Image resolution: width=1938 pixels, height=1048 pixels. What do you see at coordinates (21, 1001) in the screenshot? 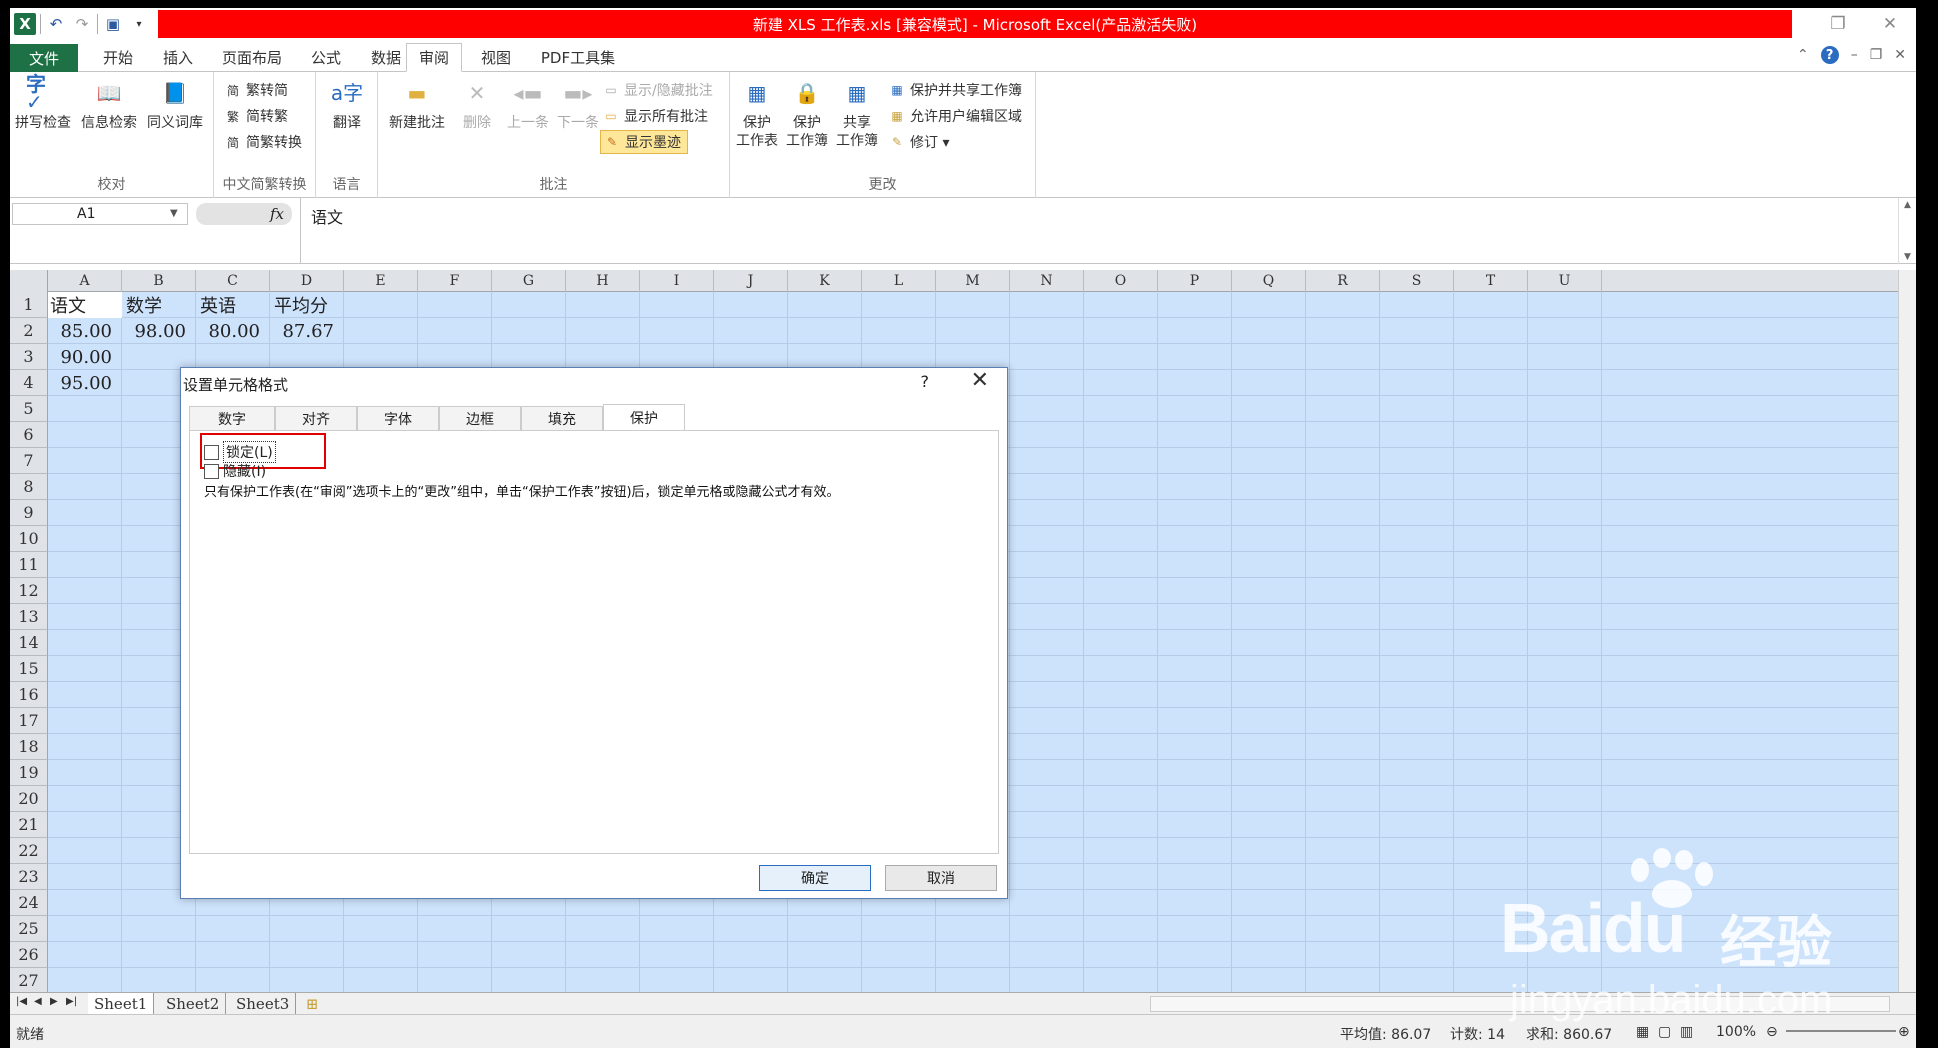
I see `first-sheet-icon: |◀` at bounding box center [21, 1001].